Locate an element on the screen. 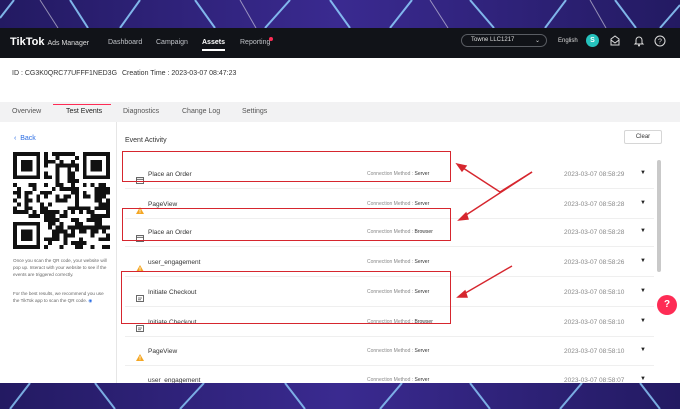  tab-test-events: Test Events is located at coordinates (84, 111).